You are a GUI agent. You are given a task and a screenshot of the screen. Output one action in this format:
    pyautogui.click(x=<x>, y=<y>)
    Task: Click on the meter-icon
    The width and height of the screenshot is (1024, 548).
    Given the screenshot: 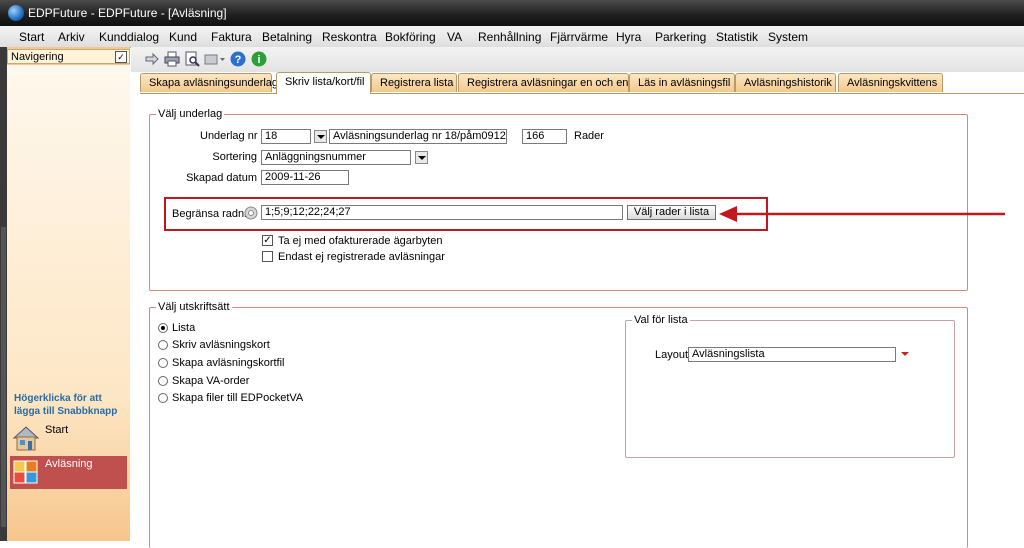 What is the action you would take?
    pyautogui.click(x=25, y=472)
    